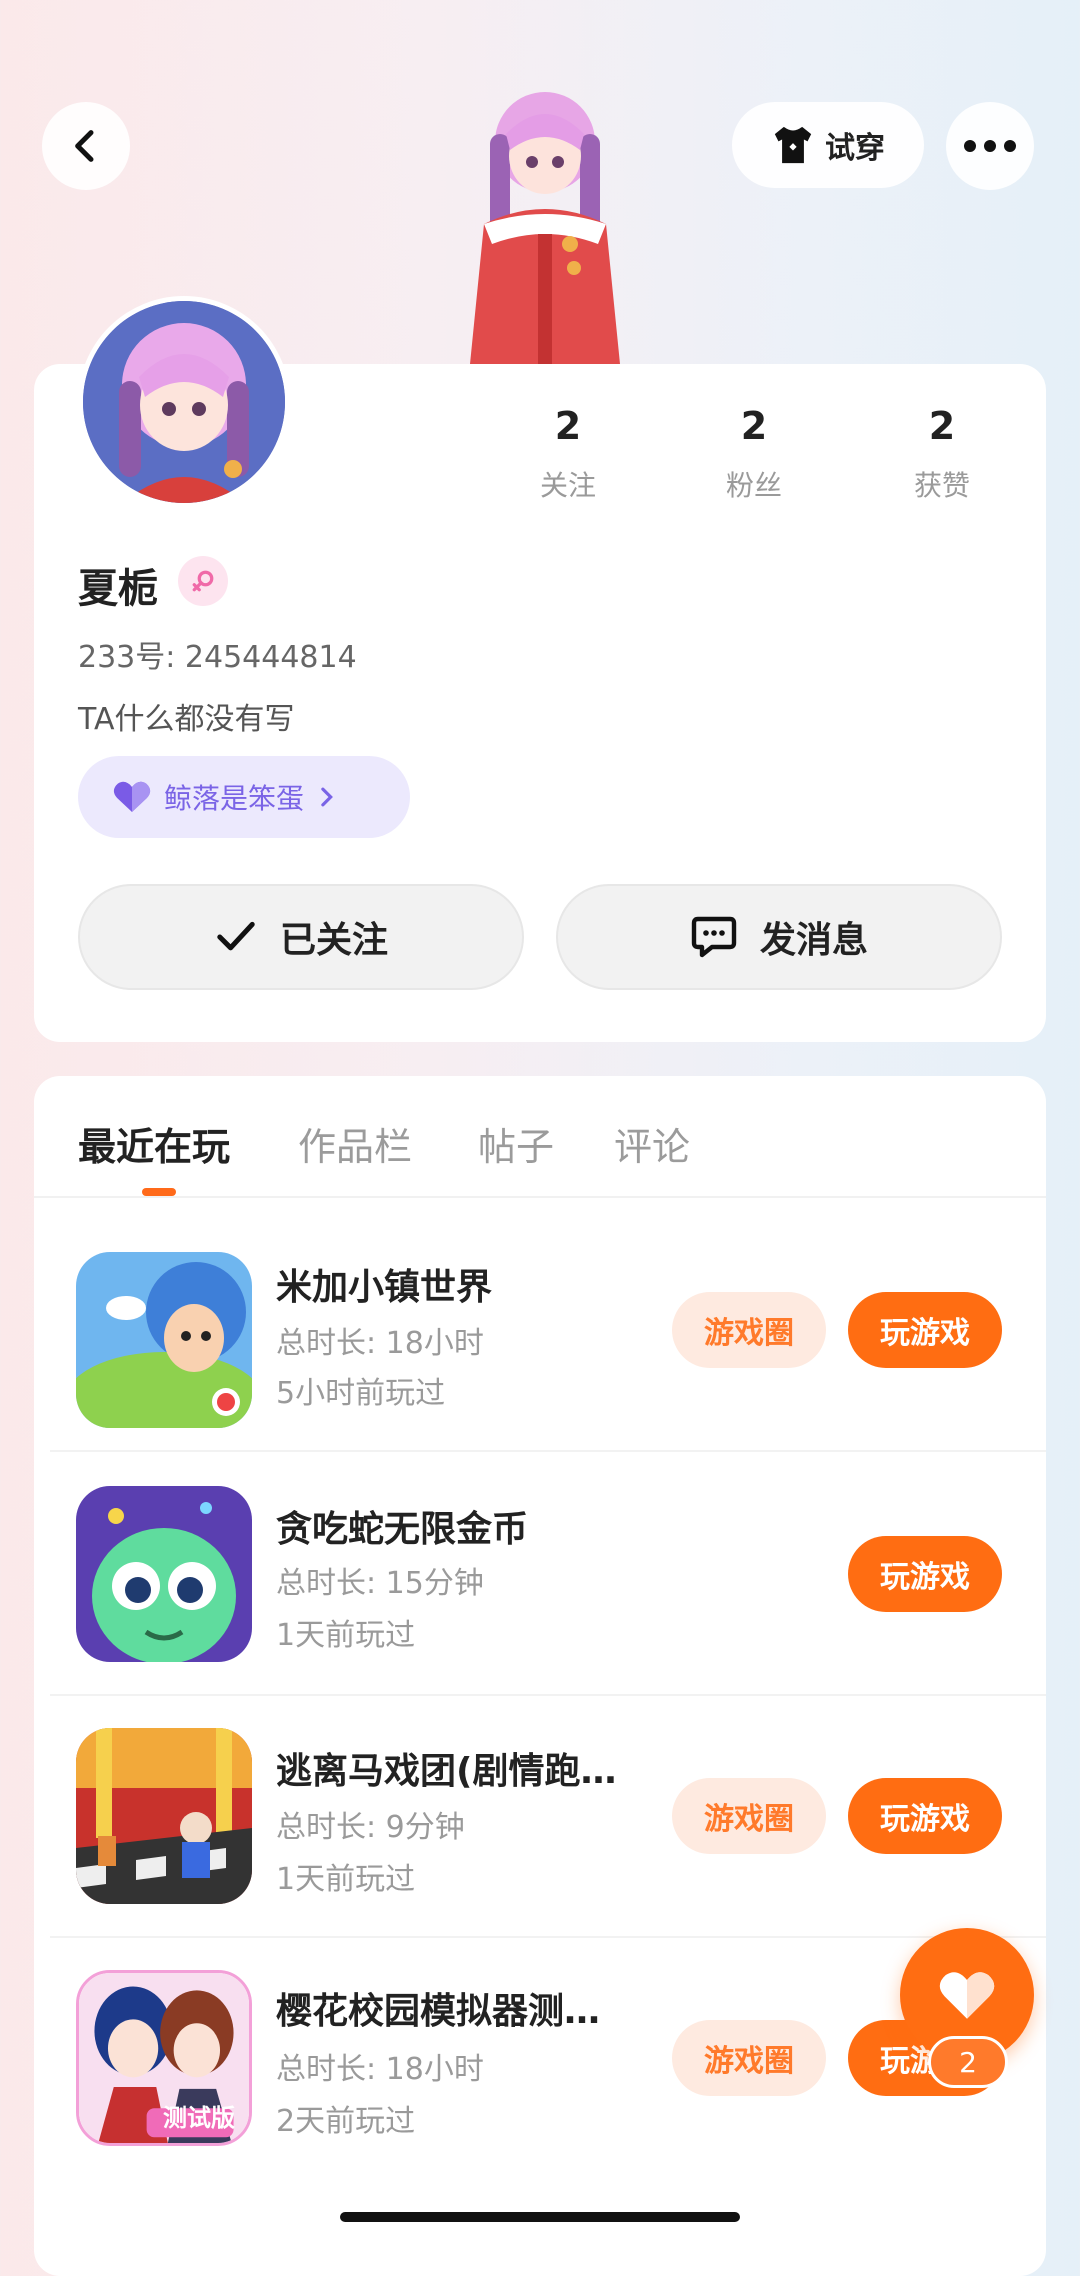 Image resolution: width=1080 pixels, height=2276 pixels. I want to click on tab-recent: 最近在玩, so click(154, 1143).